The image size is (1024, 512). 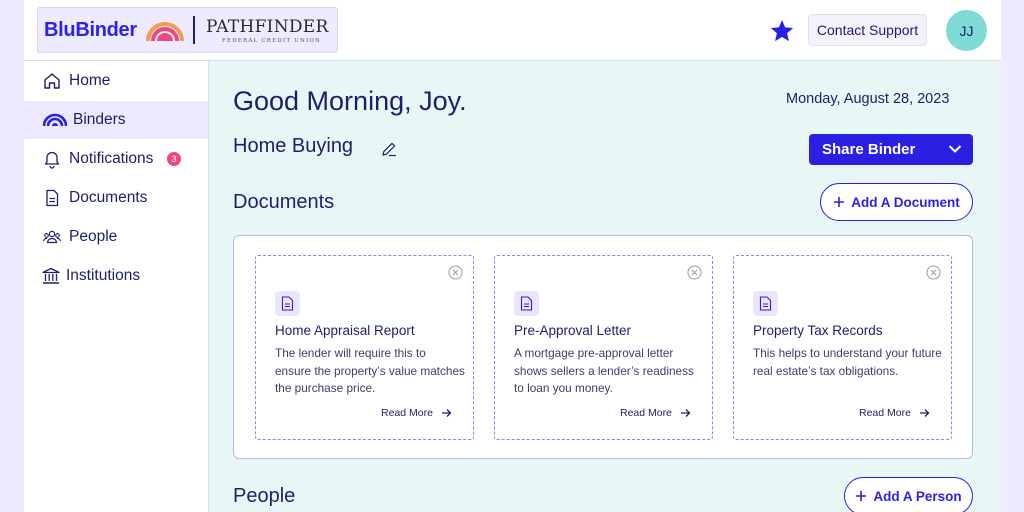 I want to click on current-date: Monday, August 28, 2023, so click(x=868, y=99).